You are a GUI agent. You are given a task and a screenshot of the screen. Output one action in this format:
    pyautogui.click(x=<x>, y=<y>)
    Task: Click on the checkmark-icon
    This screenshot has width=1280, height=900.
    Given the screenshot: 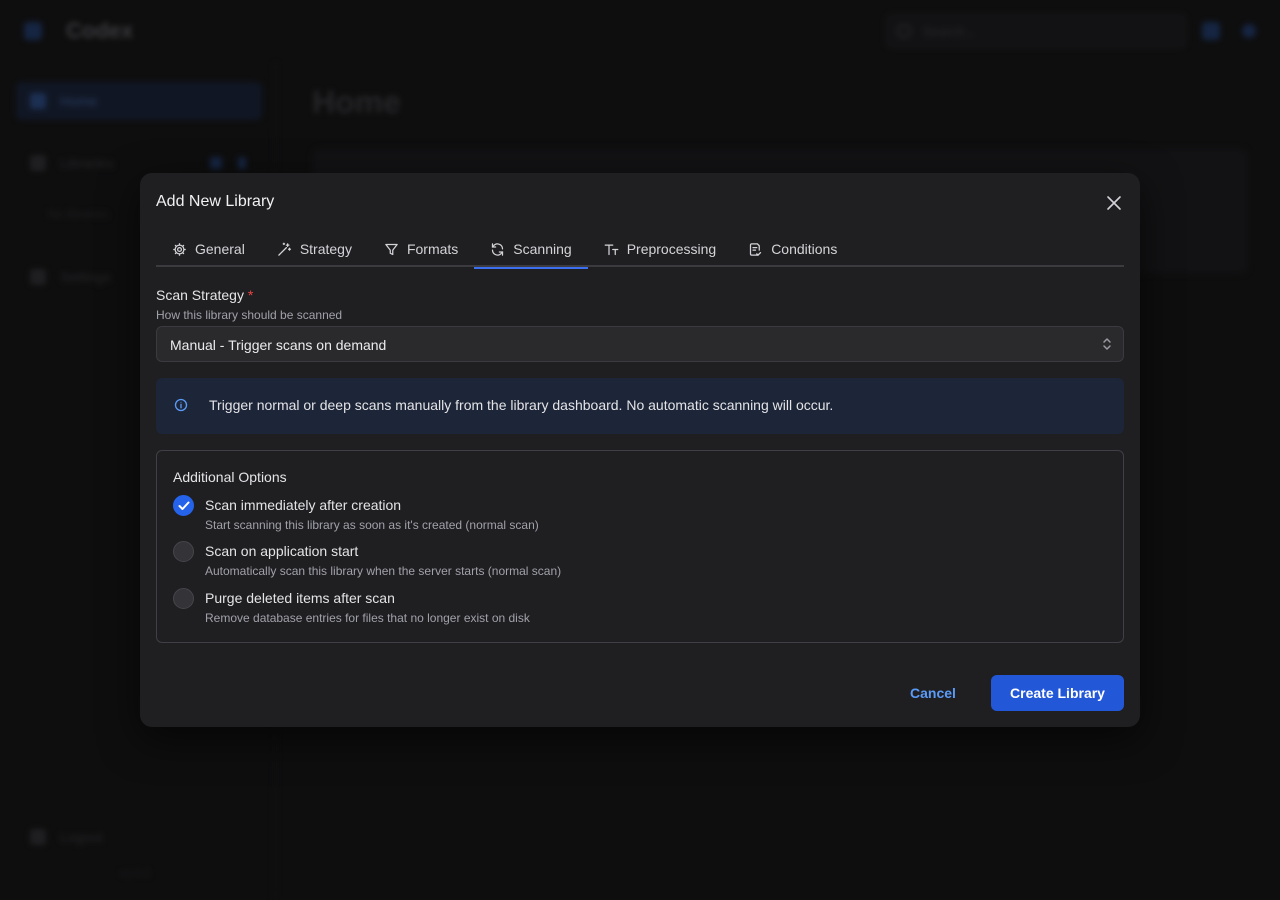 What is the action you would take?
    pyautogui.click(x=183, y=505)
    